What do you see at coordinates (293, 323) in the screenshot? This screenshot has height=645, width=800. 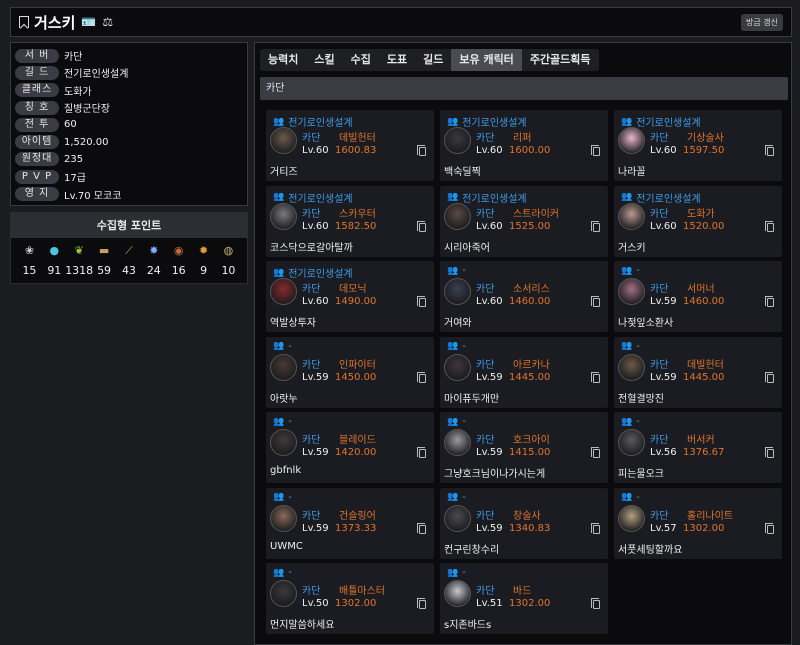 I see `character-name-label: 역발상투자` at bounding box center [293, 323].